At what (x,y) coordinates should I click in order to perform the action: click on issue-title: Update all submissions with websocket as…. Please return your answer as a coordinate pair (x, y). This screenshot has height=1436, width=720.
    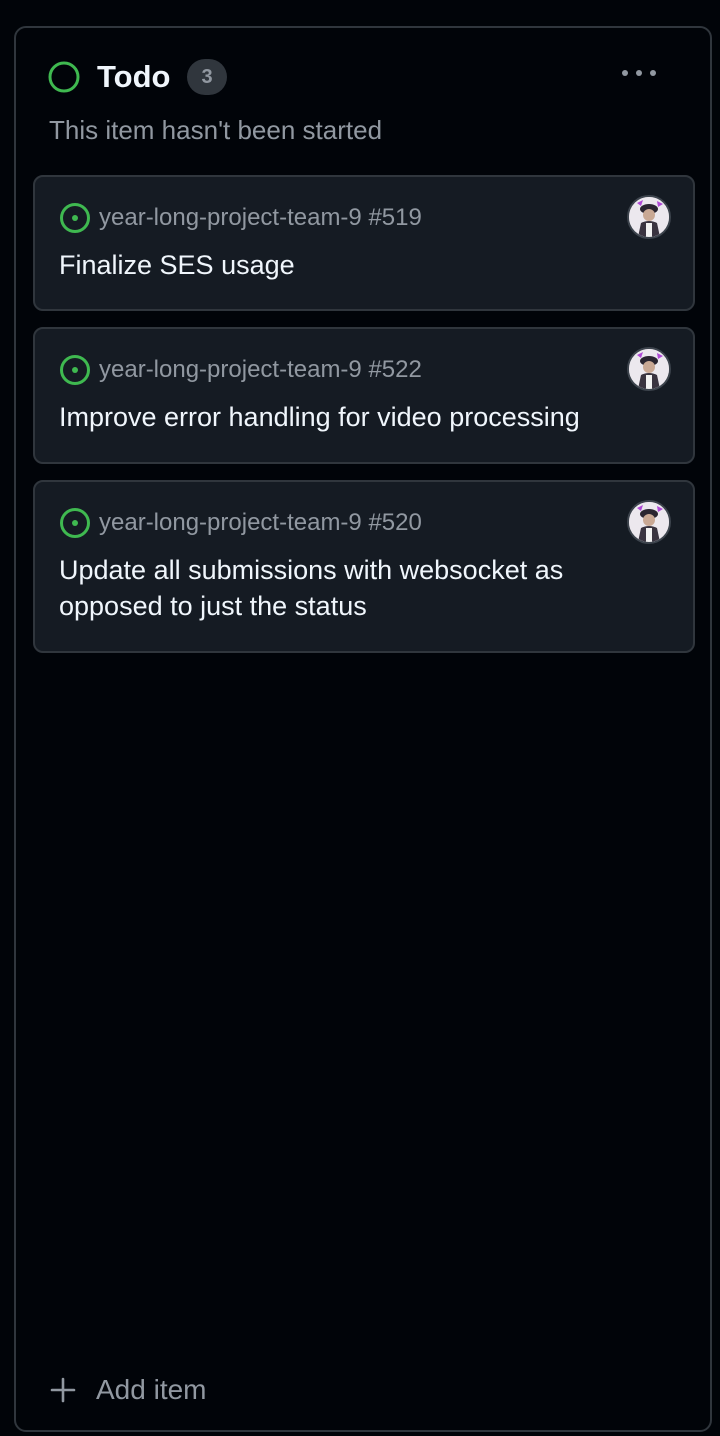
    Looking at the image, I should click on (359, 588).